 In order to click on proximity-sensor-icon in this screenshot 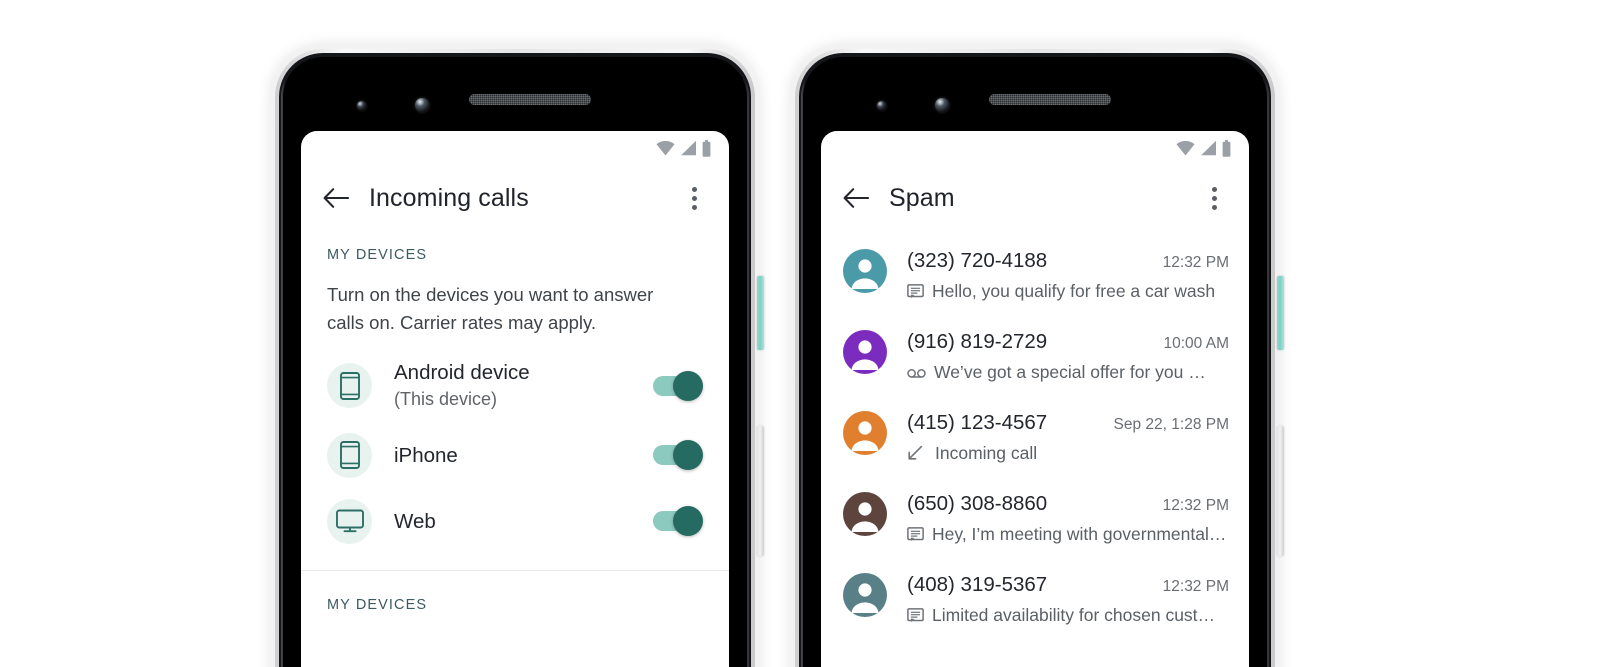, I will do `click(881, 105)`.